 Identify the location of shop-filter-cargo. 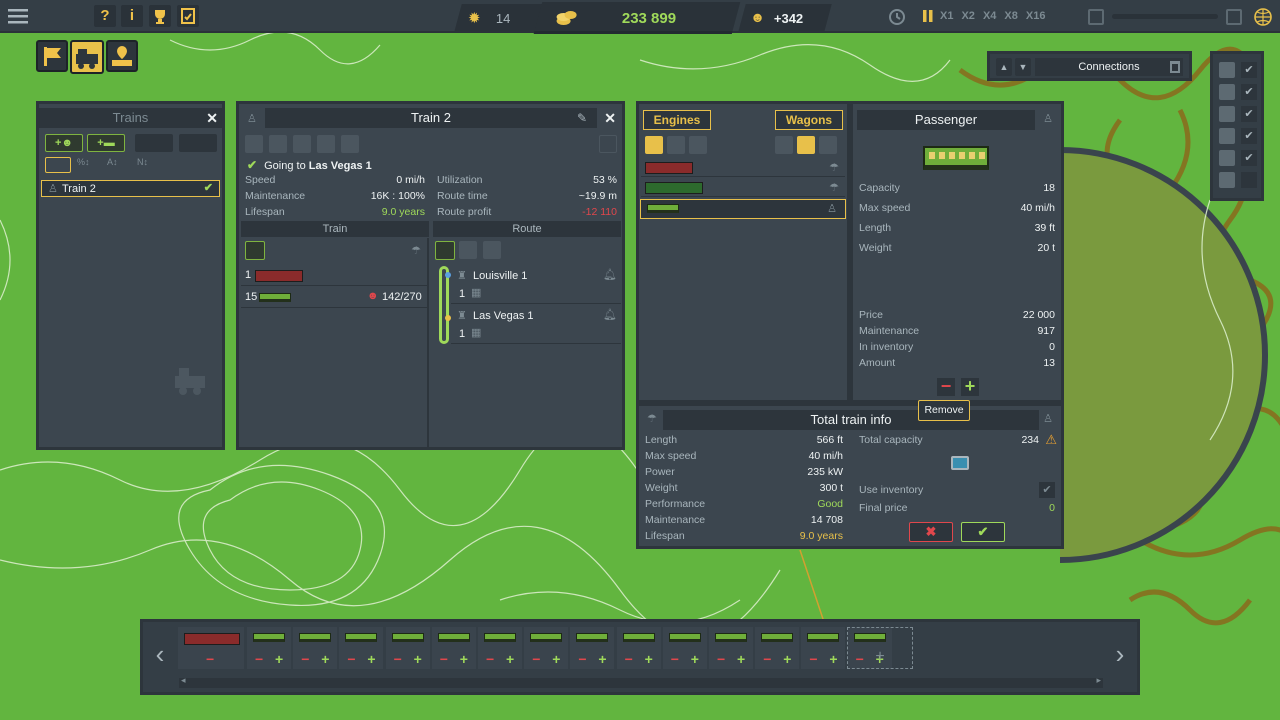
(828, 145).